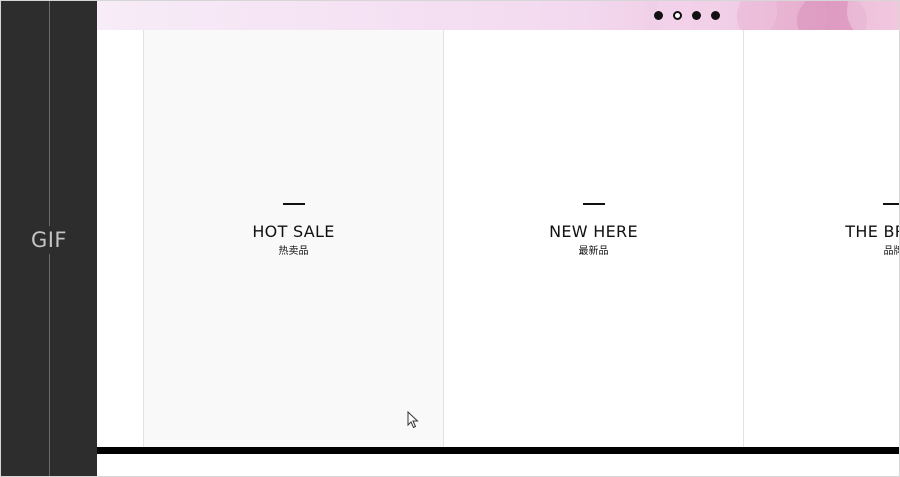  I want to click on gif-sidebar: GIF, so click(49, 238).